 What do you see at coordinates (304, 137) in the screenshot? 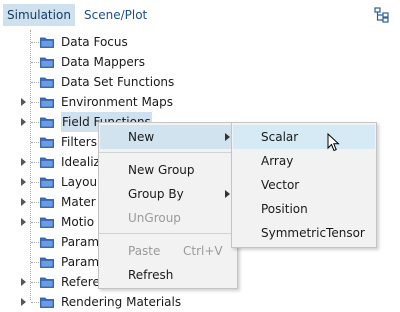
I see `submenu-item-scalar: Scalar` at bounding box center [304, 137].